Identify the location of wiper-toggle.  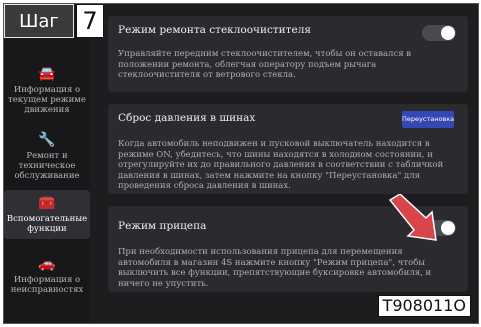
(439, 33).